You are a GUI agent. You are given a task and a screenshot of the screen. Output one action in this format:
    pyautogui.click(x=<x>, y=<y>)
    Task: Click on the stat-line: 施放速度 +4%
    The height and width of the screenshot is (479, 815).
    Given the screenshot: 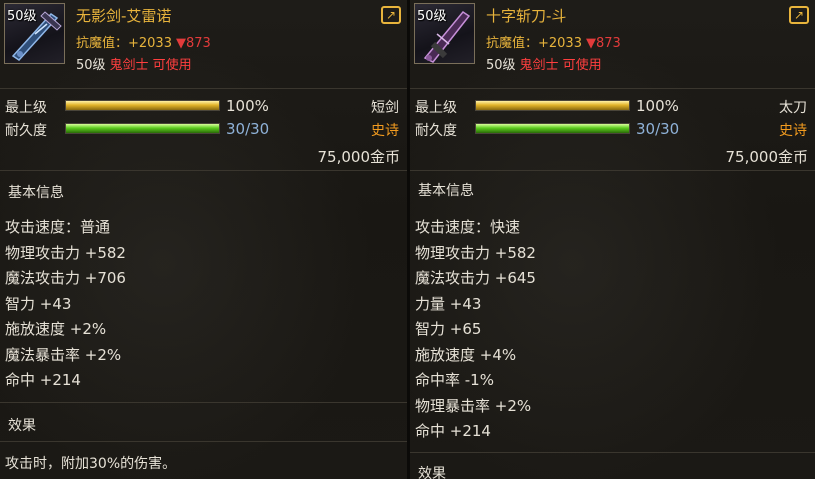 What is the action you would take?
    pyautogui.click(x=466, y=354)
    